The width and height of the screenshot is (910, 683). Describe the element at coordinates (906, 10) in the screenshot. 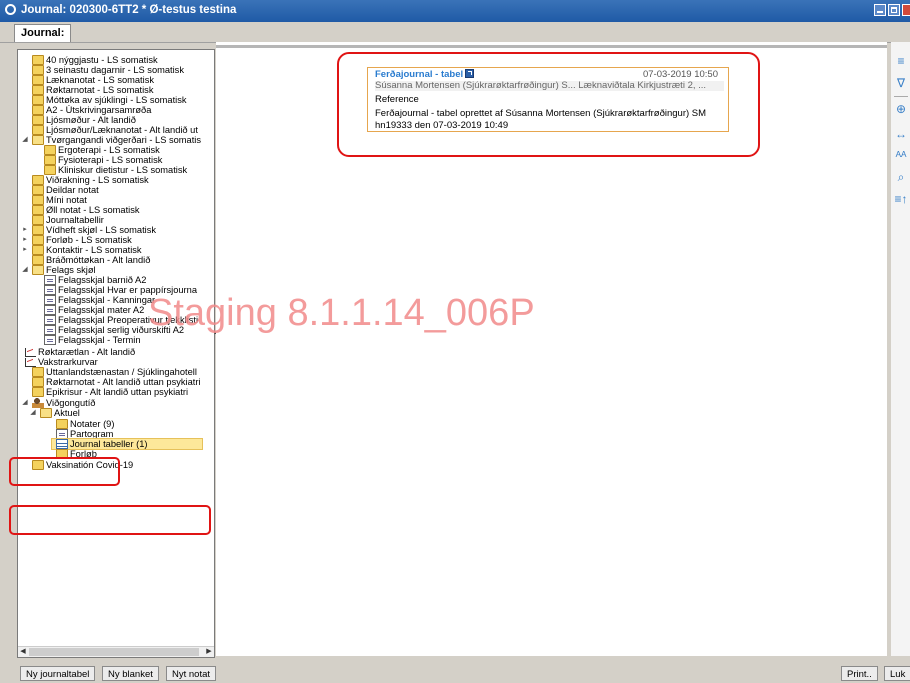

I see `close-window-button` at that location.